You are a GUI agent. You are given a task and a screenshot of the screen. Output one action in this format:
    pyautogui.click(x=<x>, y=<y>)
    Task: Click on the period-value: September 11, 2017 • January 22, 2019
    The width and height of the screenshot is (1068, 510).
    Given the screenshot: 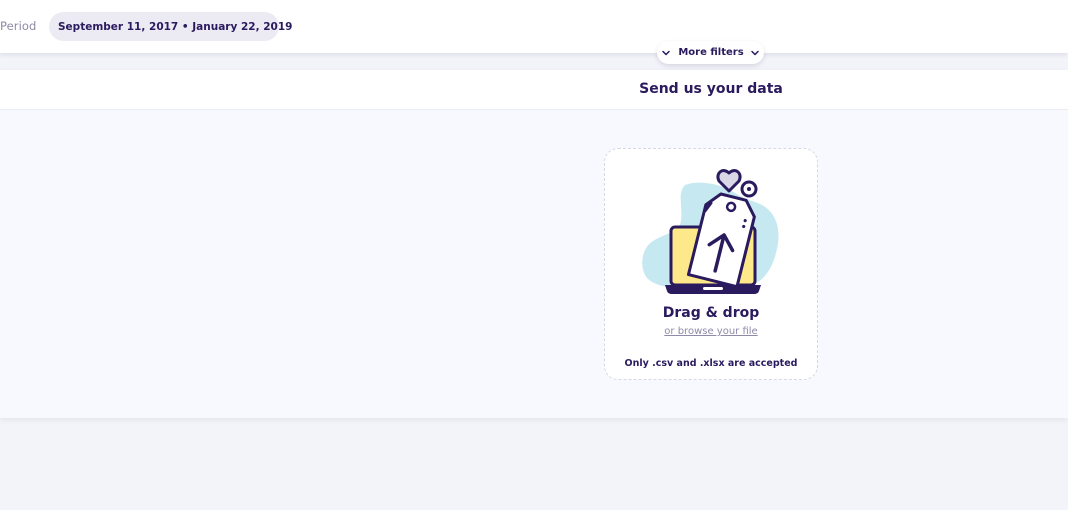 What is the action you would take?
    pyautogui.click(x=175, y=26)
    